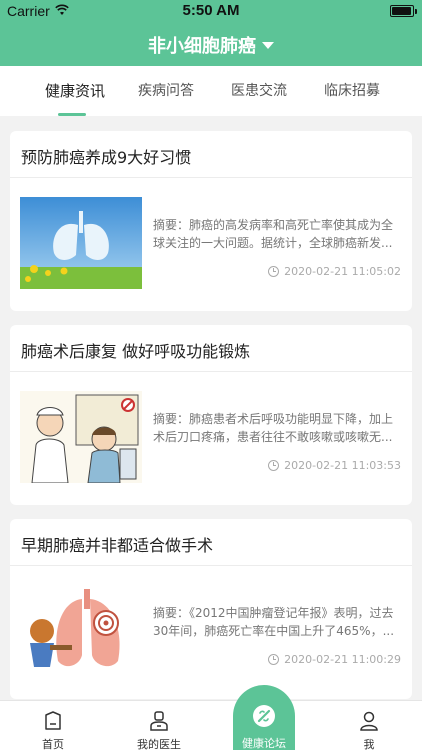 The width and height of the screenshot is (422, 750). I want to click on forum-icon, so click(264, 716).